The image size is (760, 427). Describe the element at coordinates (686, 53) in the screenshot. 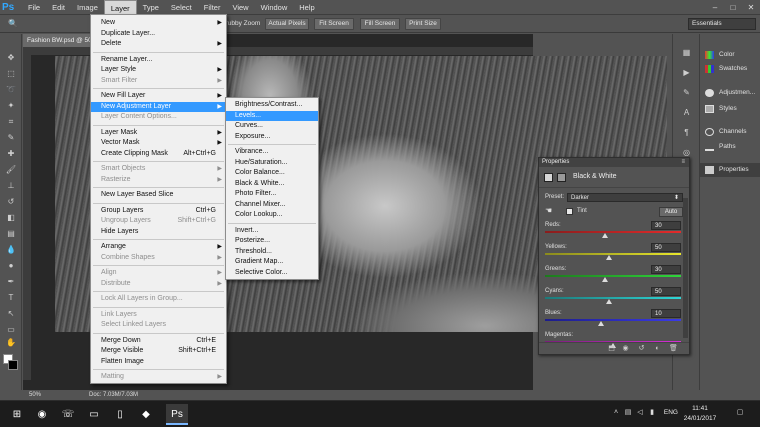

I see `history-icon: ▦` at that location.